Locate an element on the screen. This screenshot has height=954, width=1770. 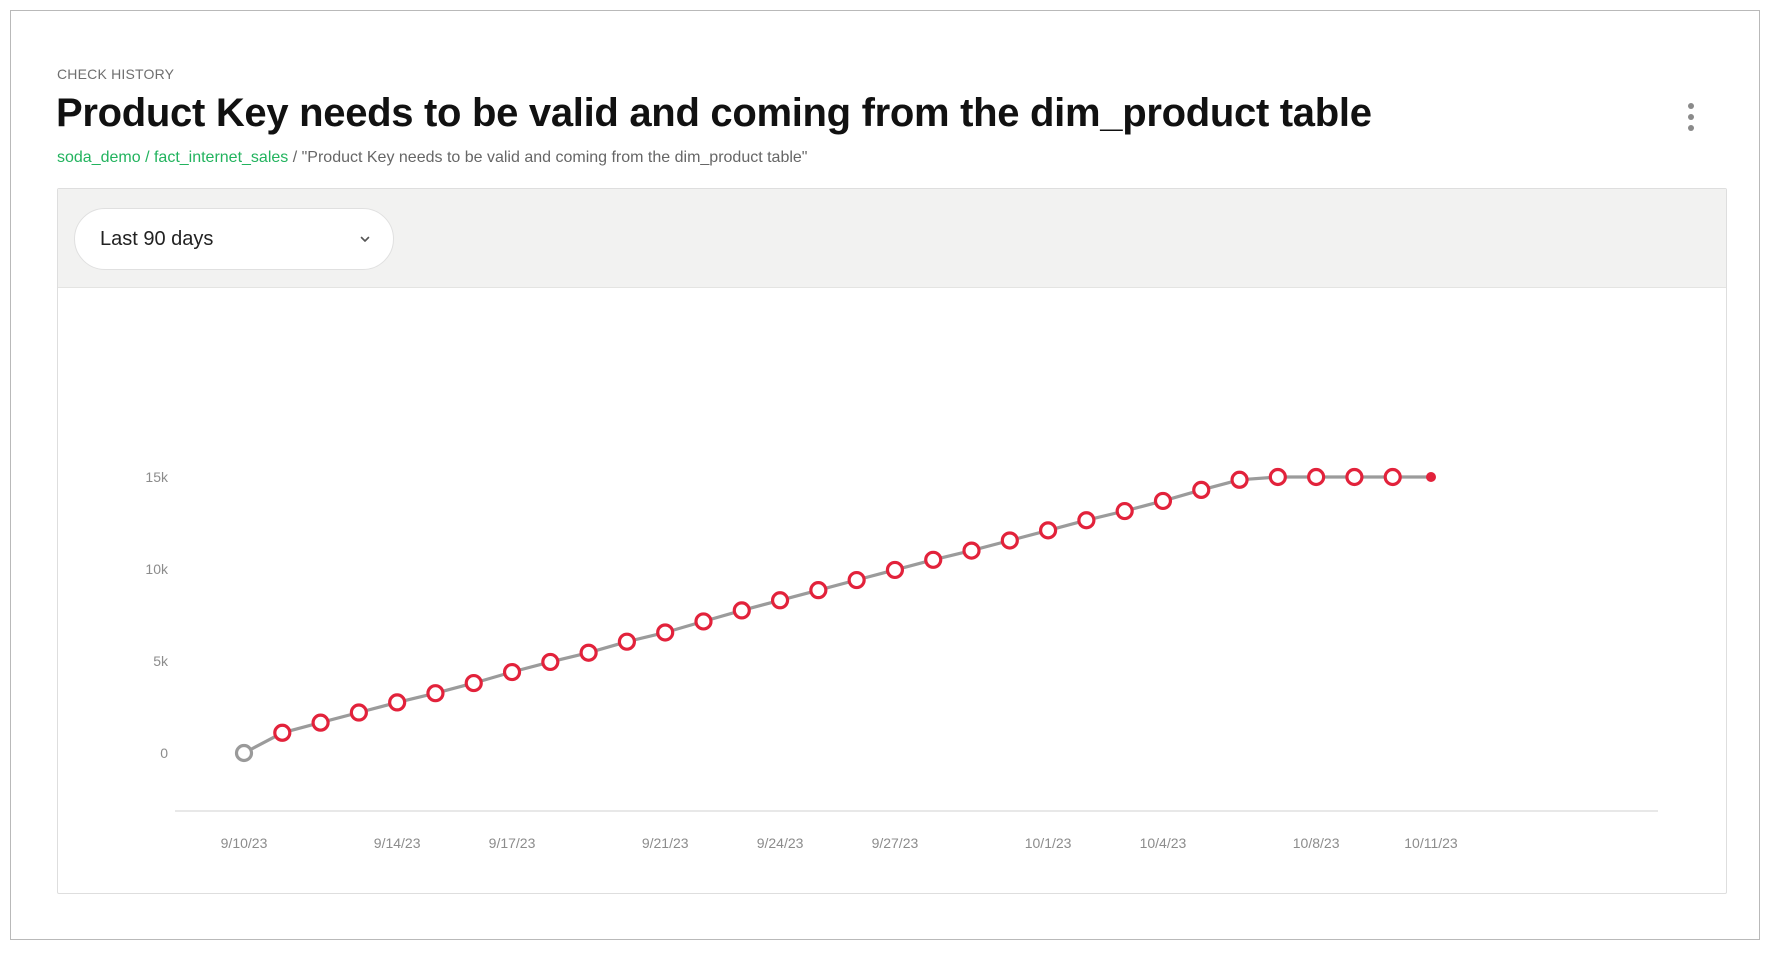
x-tick-label: 9/14/23 is located at coordinates (397, 843).